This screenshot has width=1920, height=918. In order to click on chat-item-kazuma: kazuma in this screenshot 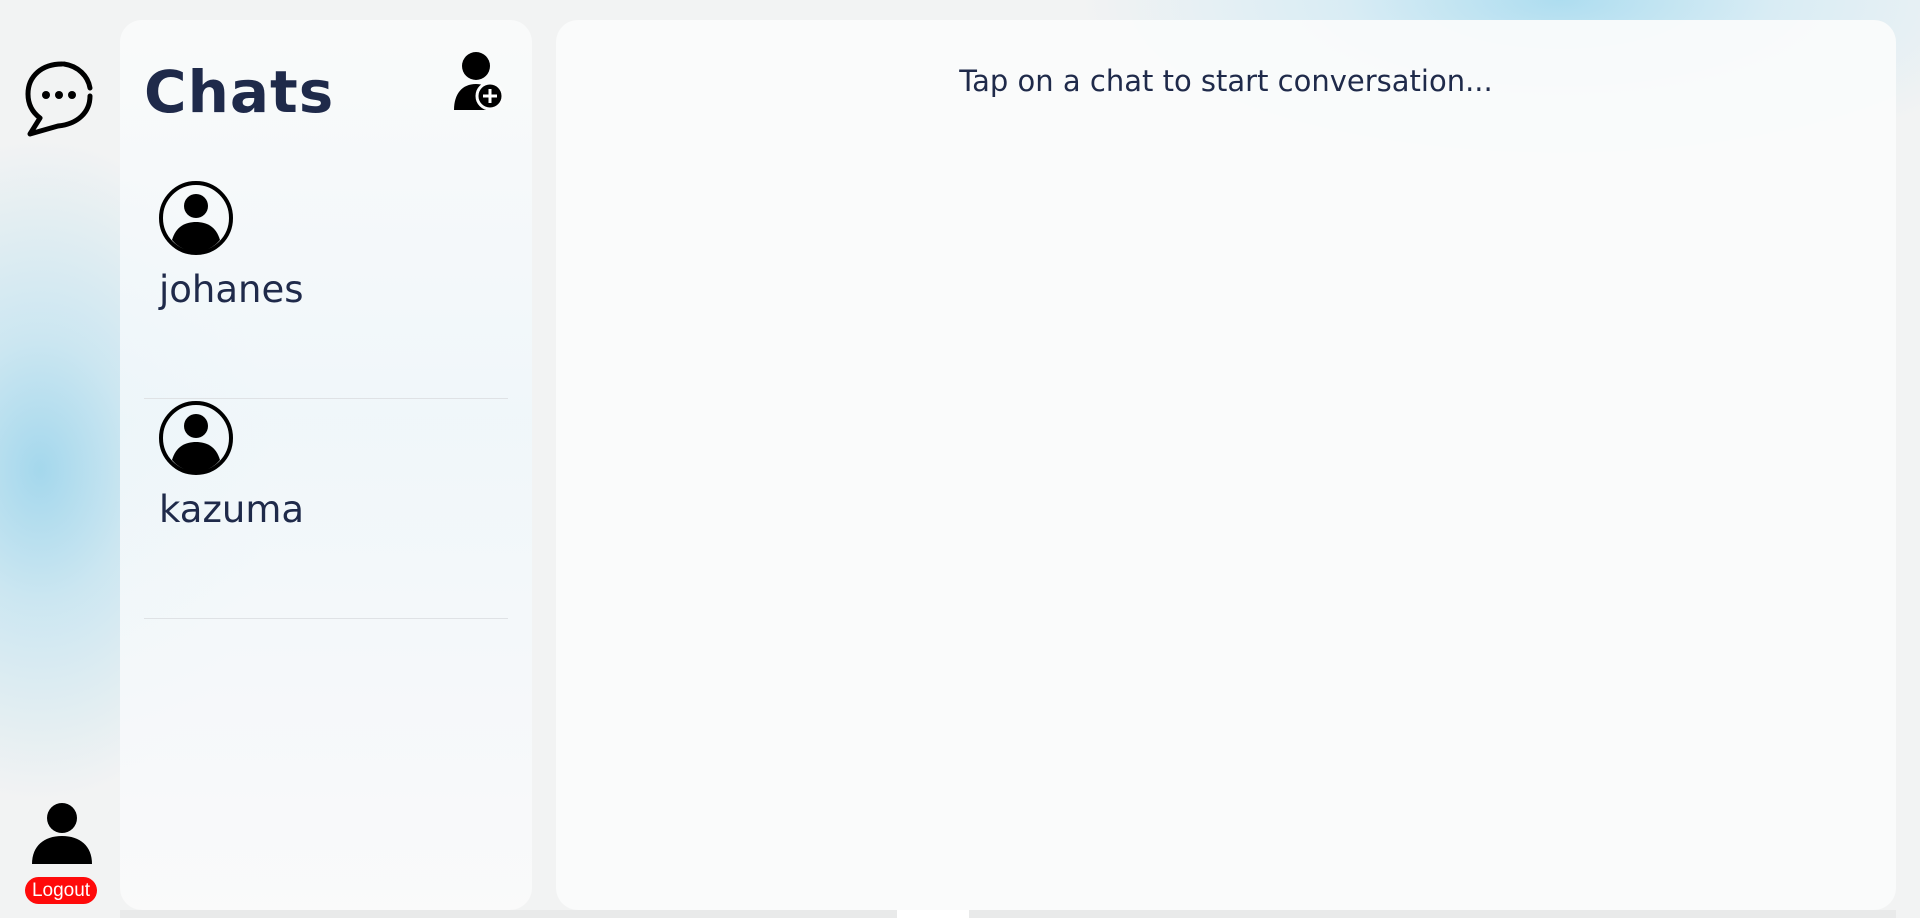, I will do `click(326, 509)`.